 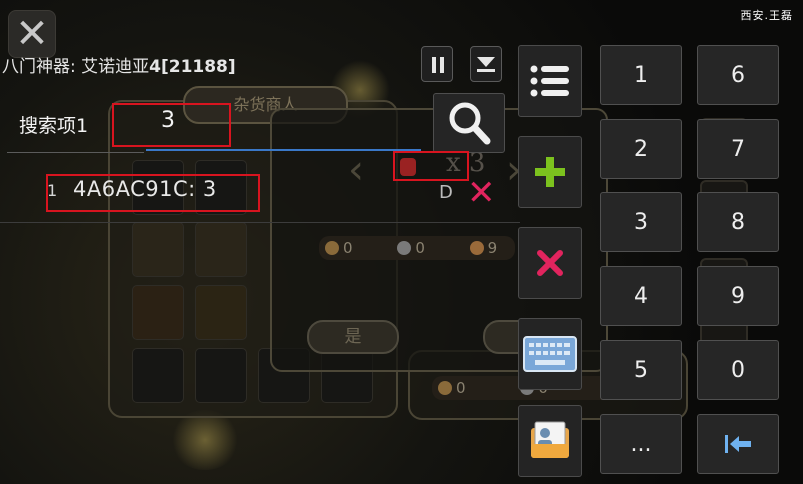 I want to click on process-title: 八门神器: 艾诺迪亚4[21188], so click(x=119, y=67).